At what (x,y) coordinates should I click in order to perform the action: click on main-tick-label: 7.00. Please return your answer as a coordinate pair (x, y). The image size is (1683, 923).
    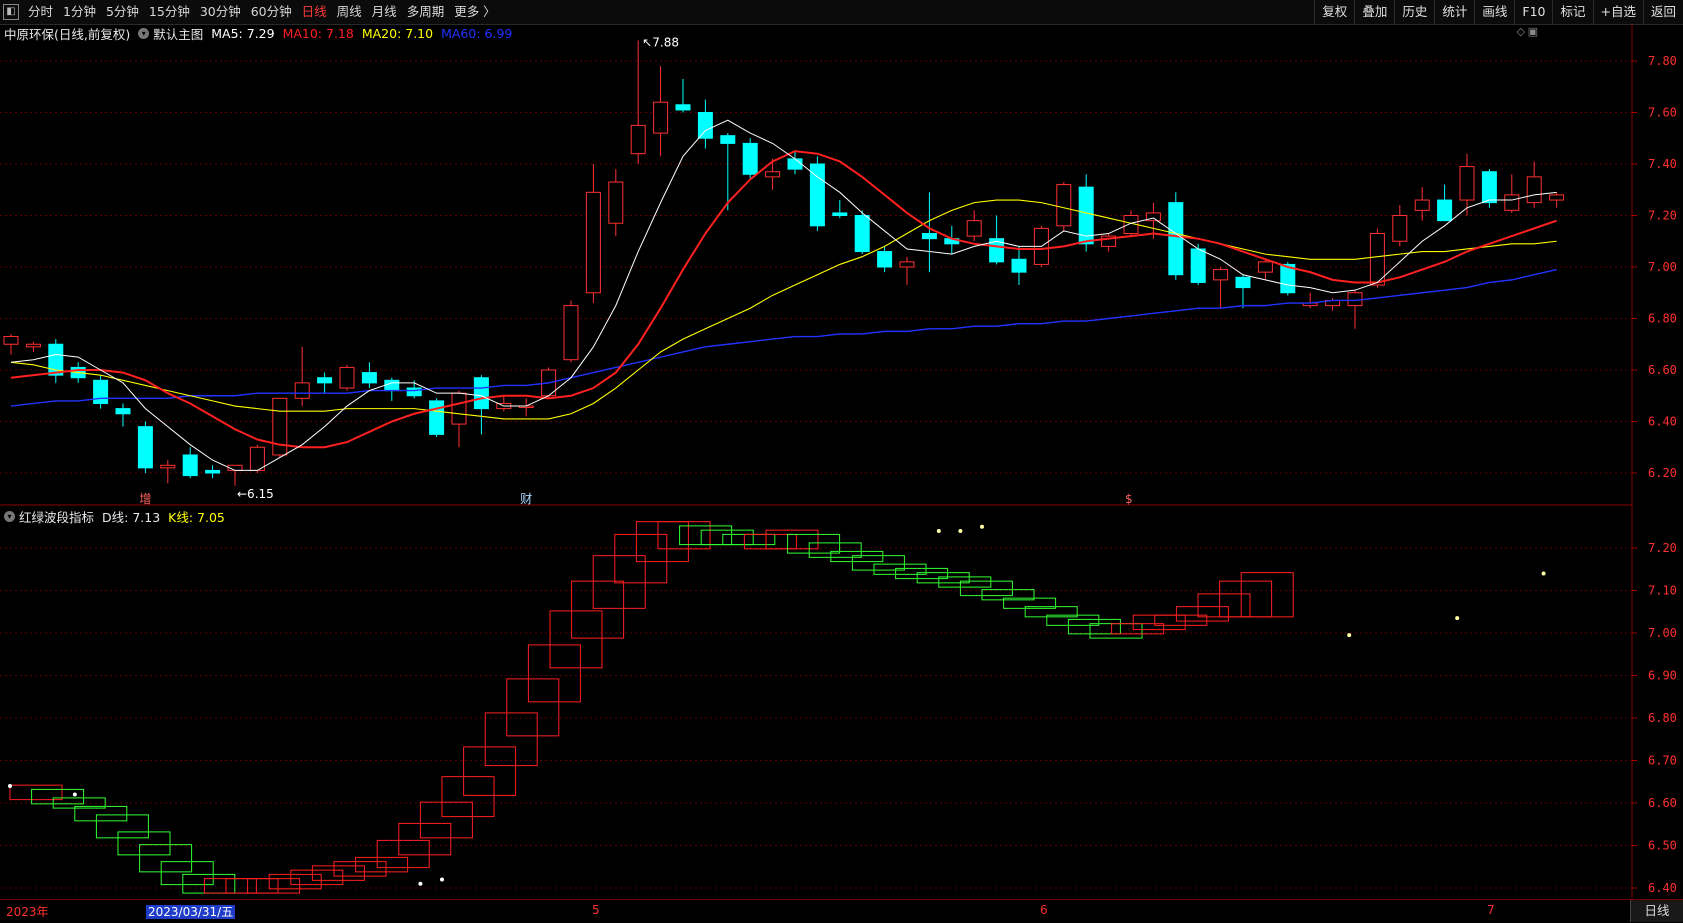
    Looking at the image, I should click on (1662, 267).